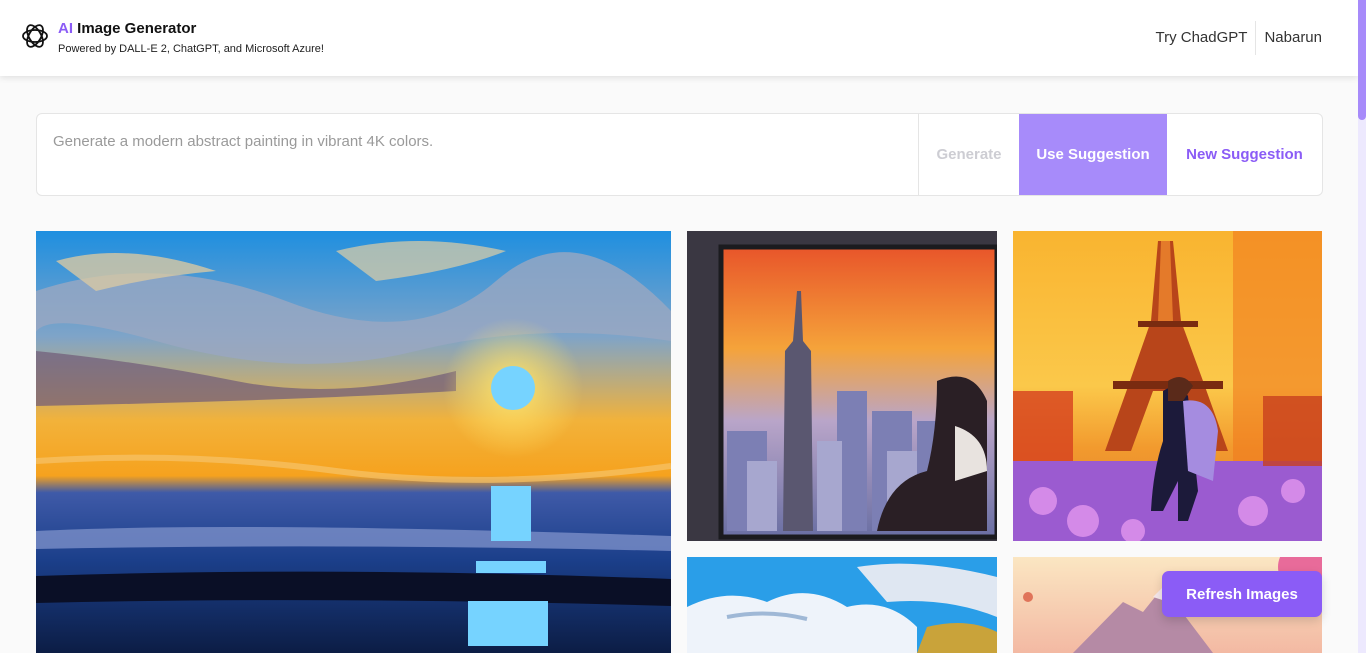 The height and width of the screenshot is (653, 1366). I want to click on nav-try-chadgpt: Try ChadGPT, so click(1201, 38).